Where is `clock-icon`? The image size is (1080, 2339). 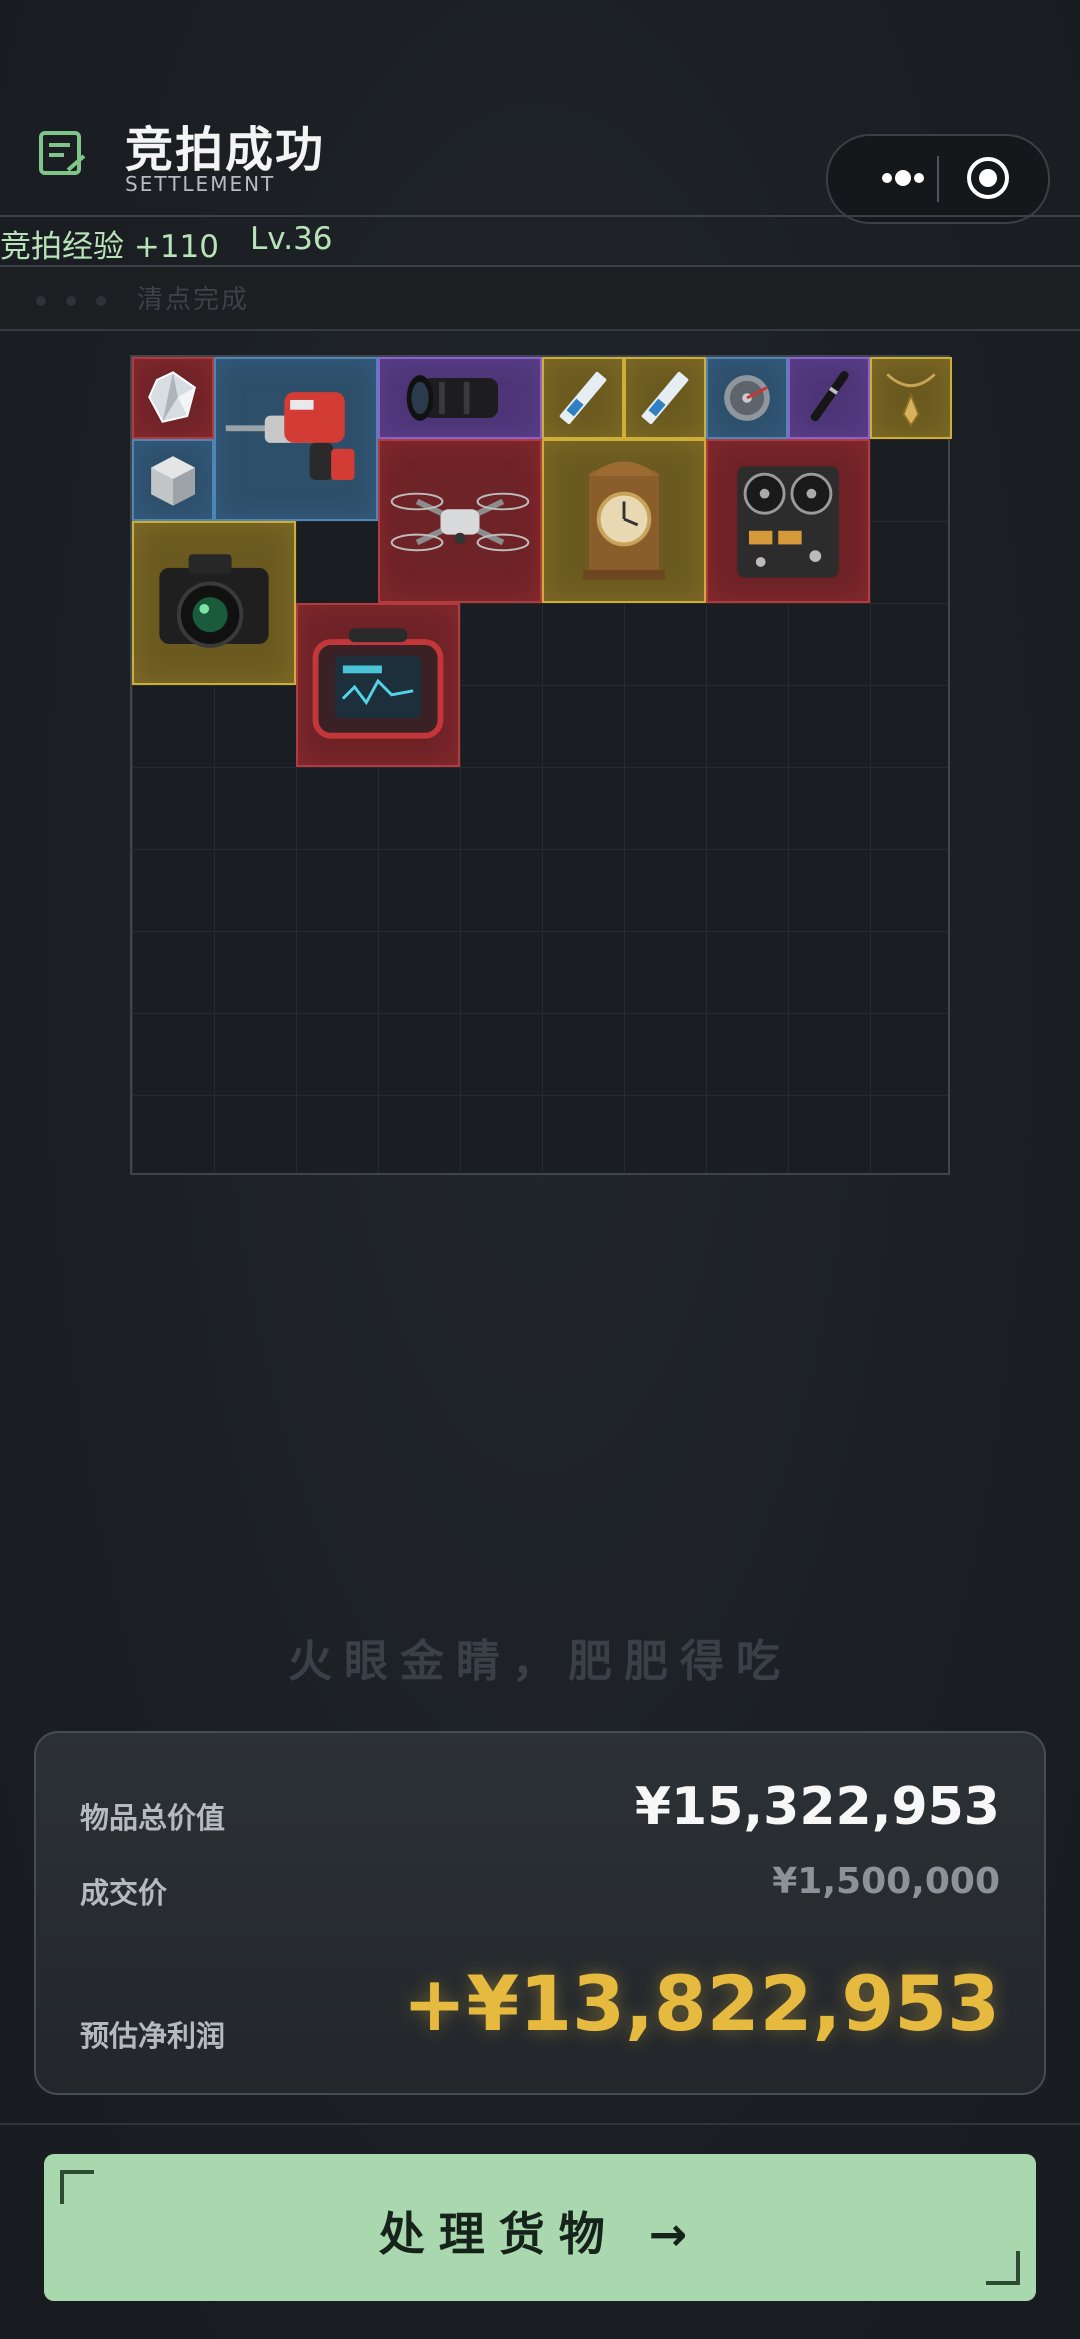 clock-icon is located at coordinates (624, 520).